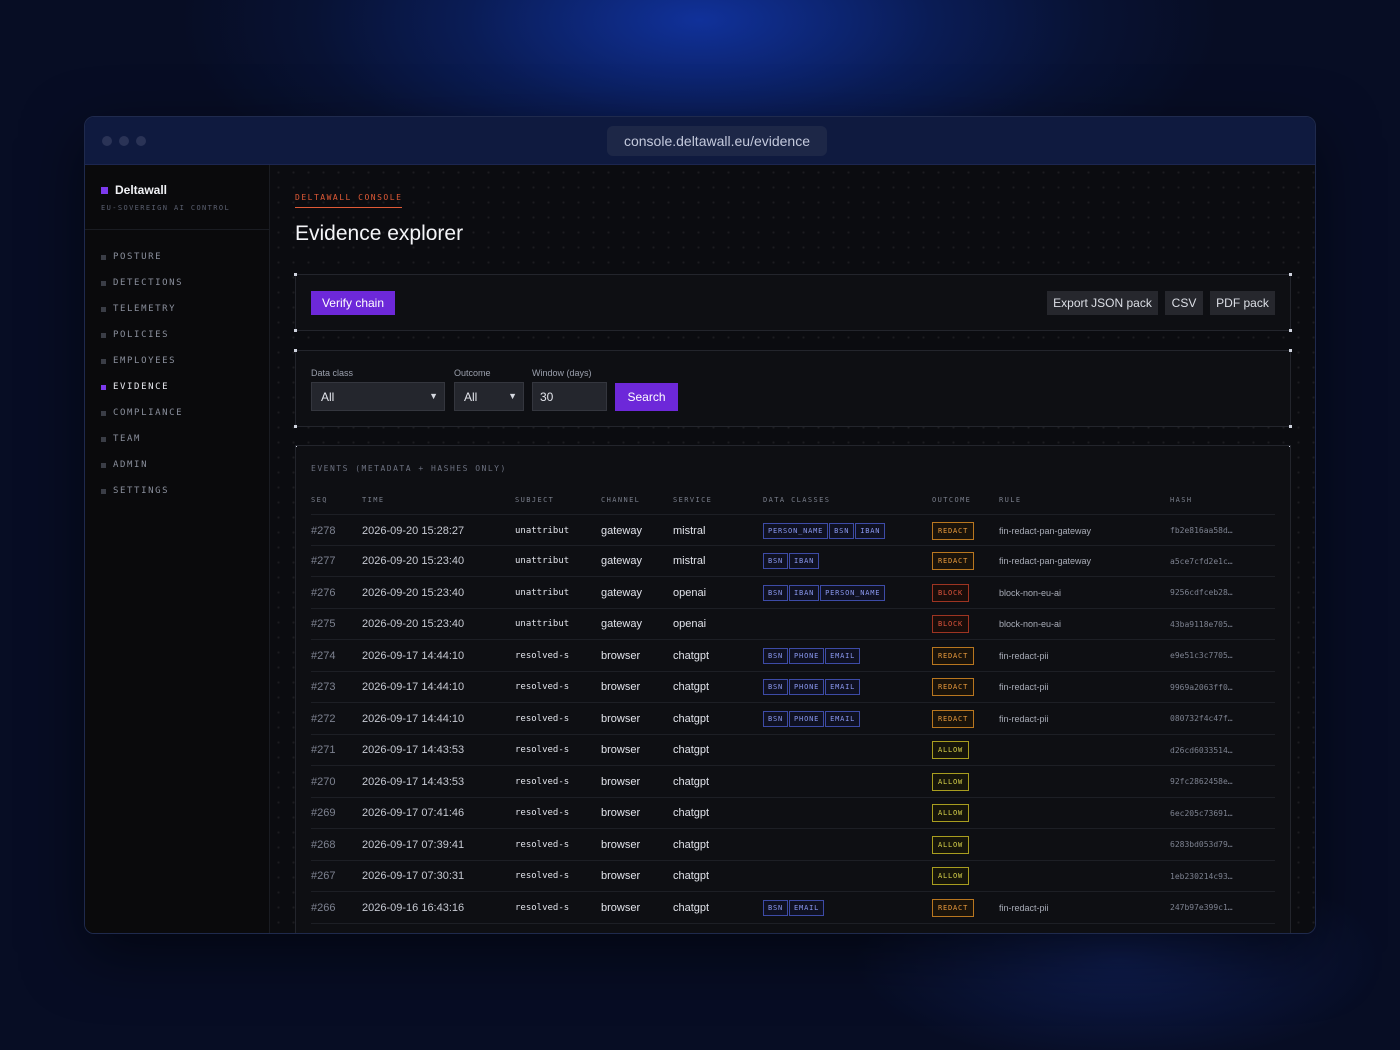 The height and width of the screenshot is (1050, 1400). What do you see at coordinates (1184, 303) in the screenshot?
I see `export-csv-button: CSV` at bounding box center [1184, 303].